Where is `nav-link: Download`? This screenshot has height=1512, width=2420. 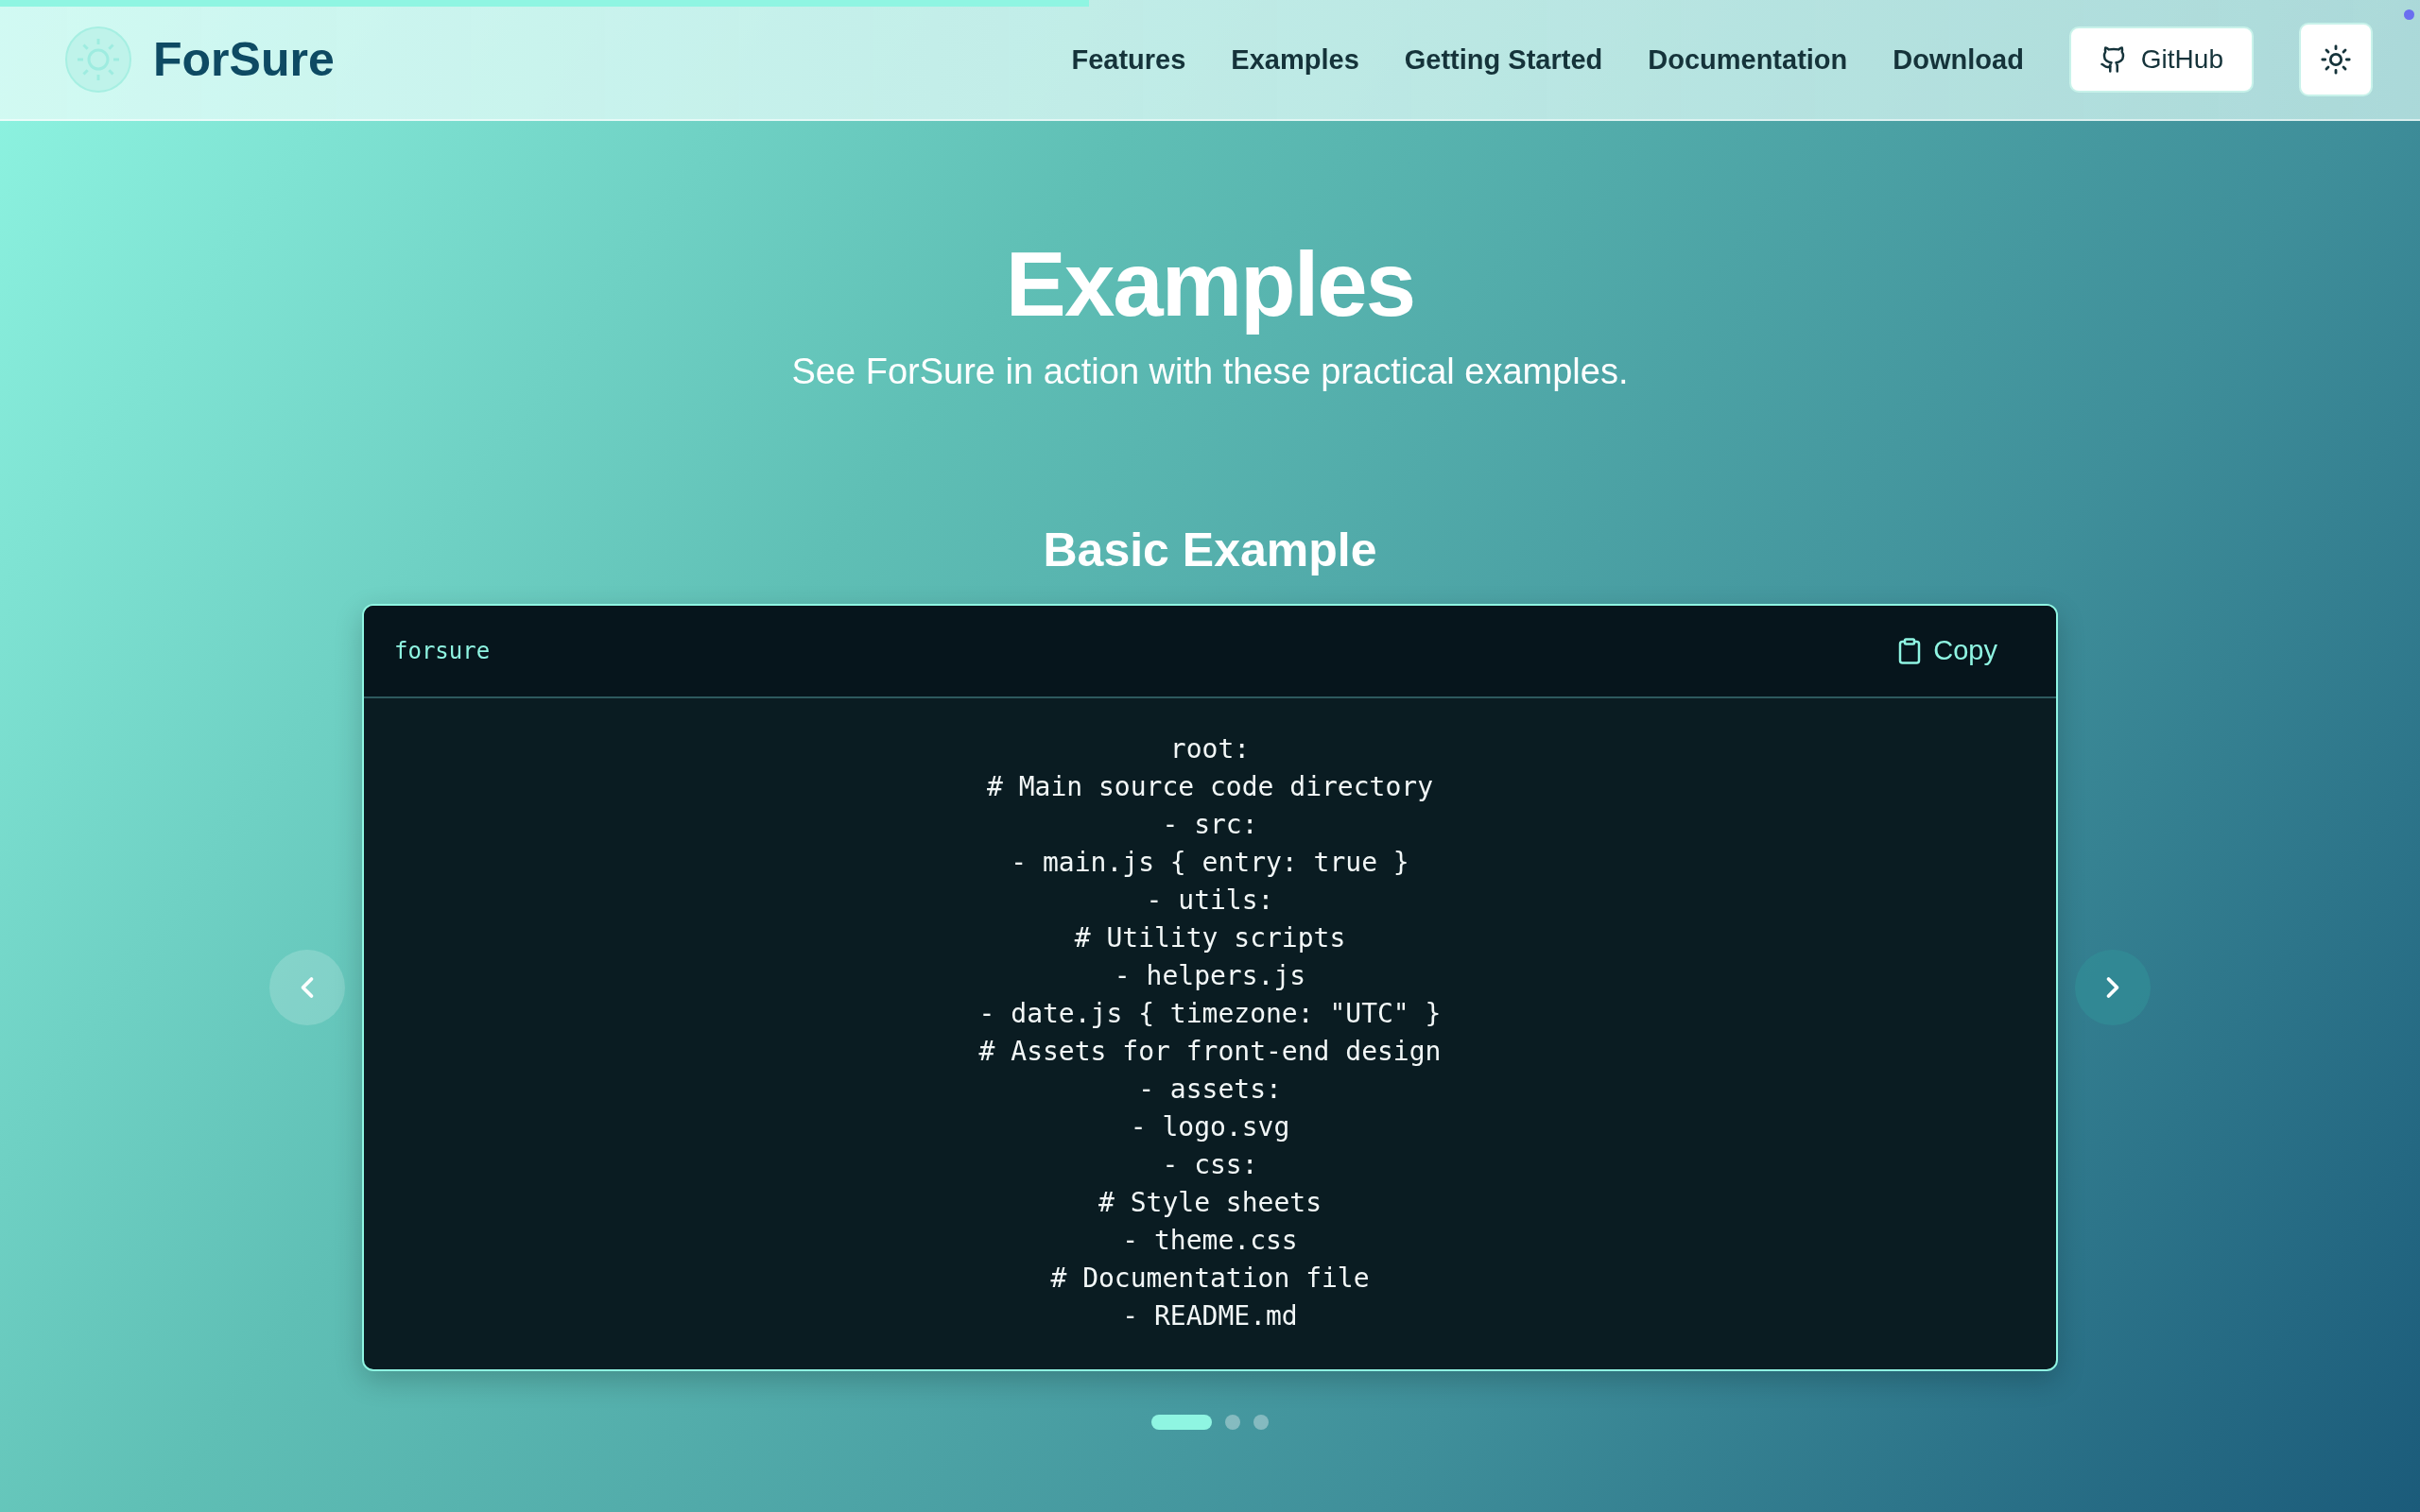 nav-link: Download is located at coordinates (1958, 59).